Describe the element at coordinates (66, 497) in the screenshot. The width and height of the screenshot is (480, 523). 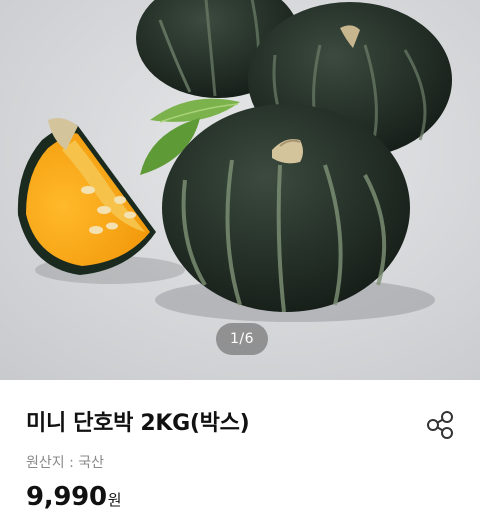
I see `price-value: 9,990` at that location.